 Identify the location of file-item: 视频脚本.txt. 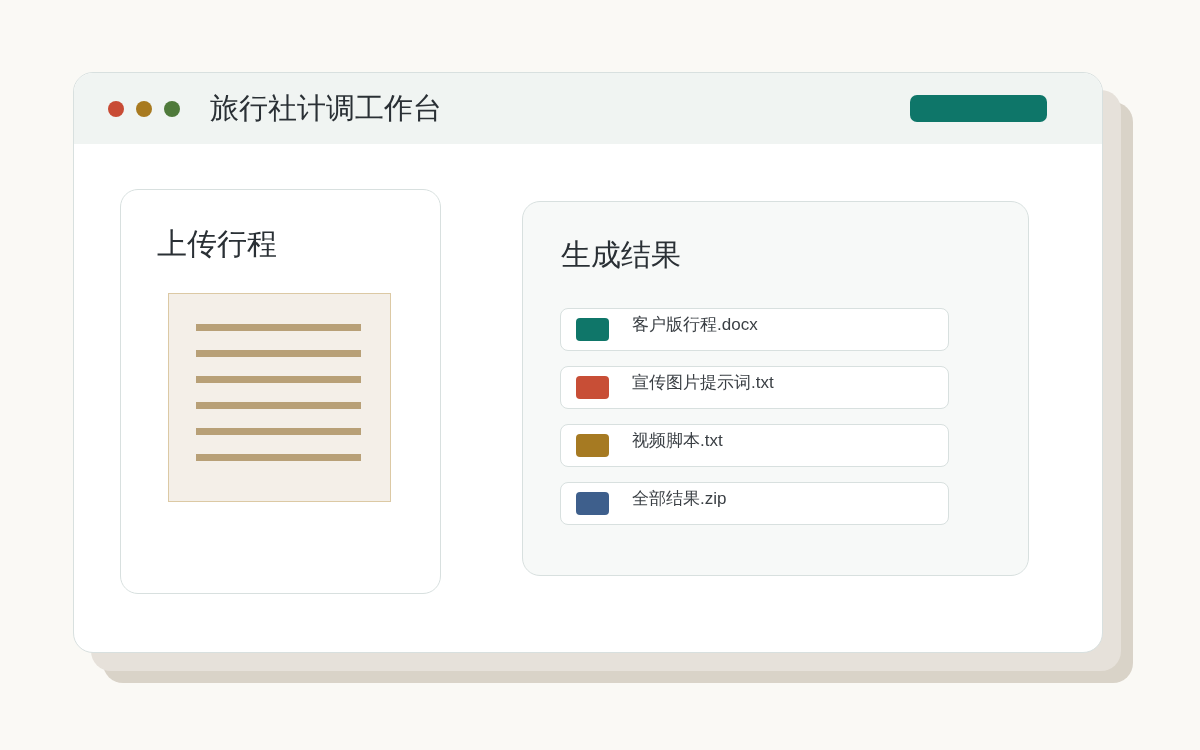
(754, 445).